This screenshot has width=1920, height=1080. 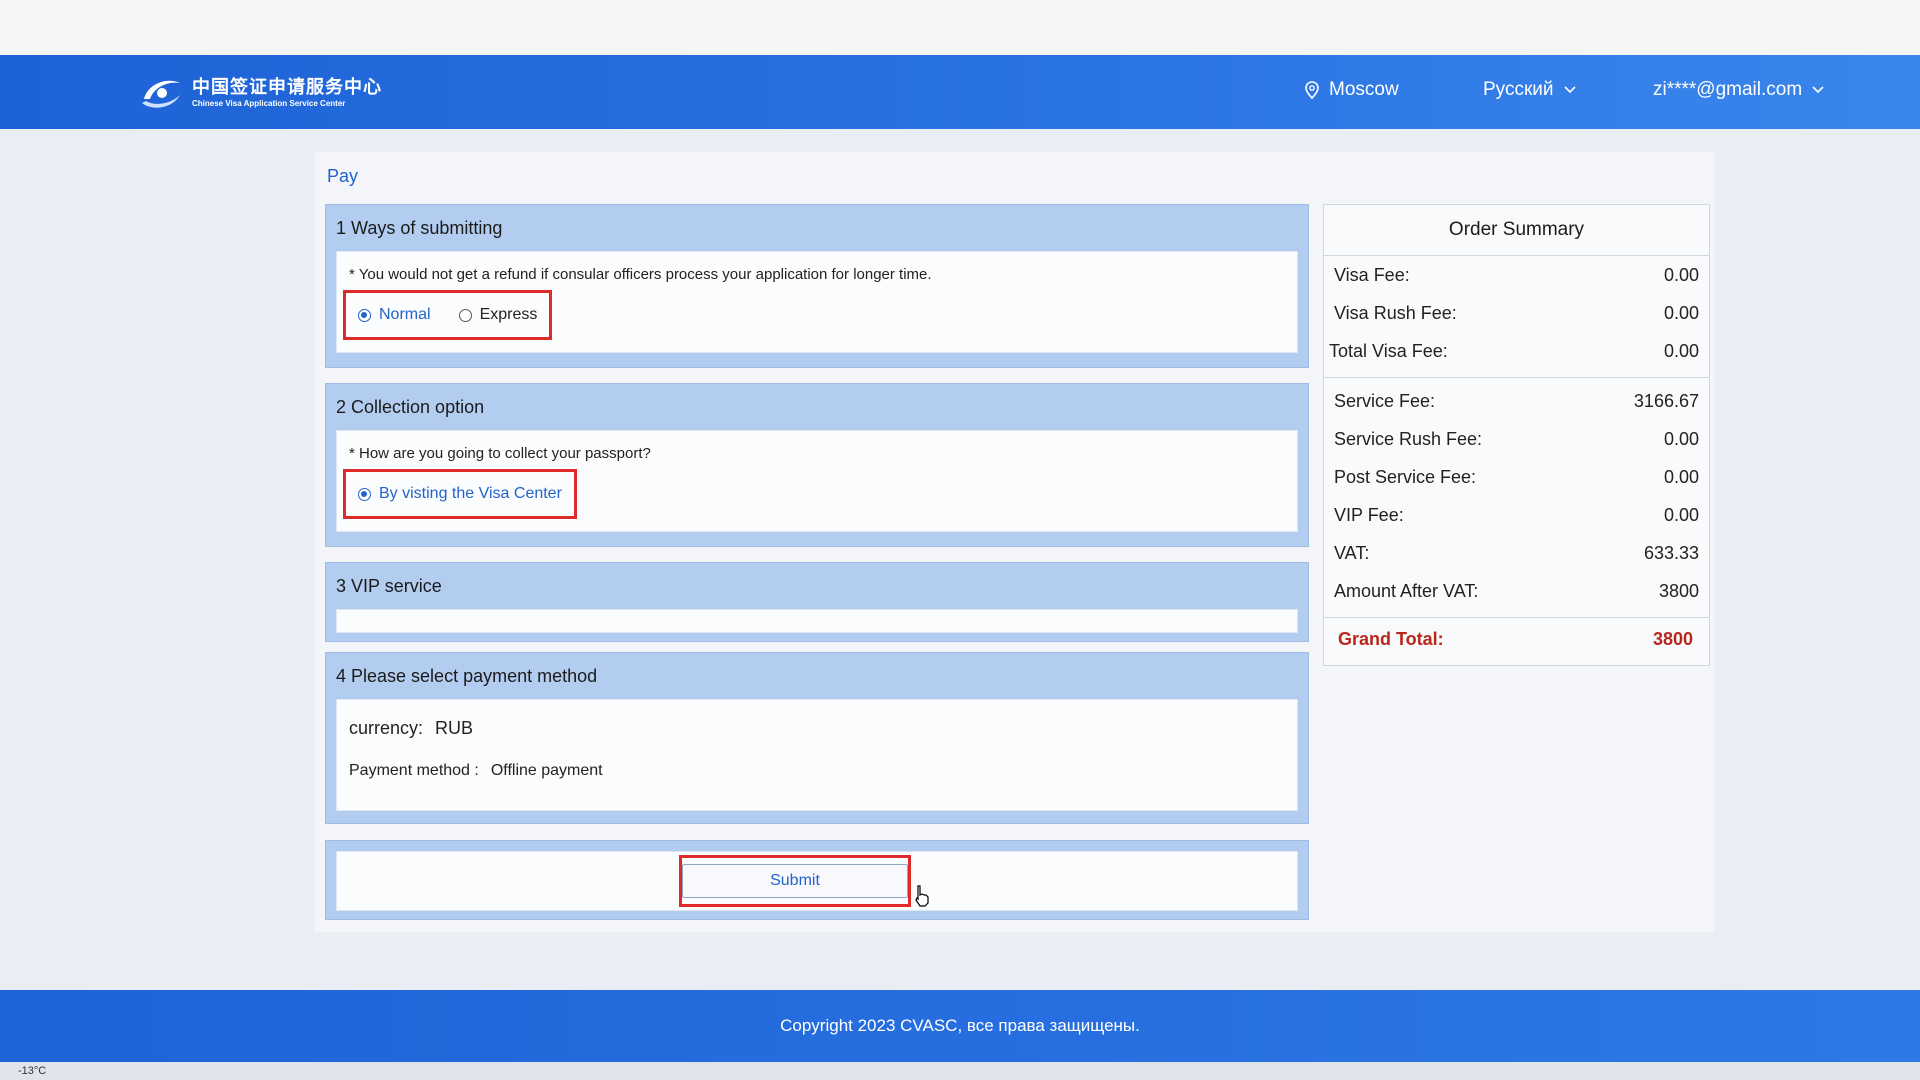 What do you see at coordinates (161, 94) in the screenshot?
I see `cvasc-logo-icon` at bounding box center [161, 94].